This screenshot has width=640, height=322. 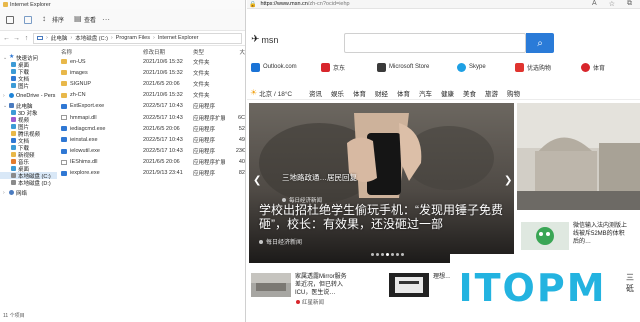 What do you see at coordinates (101, 129) in the screenshot?
I see `file-name-cell: iediagcmd.exe` at bounding box center [101, 129].